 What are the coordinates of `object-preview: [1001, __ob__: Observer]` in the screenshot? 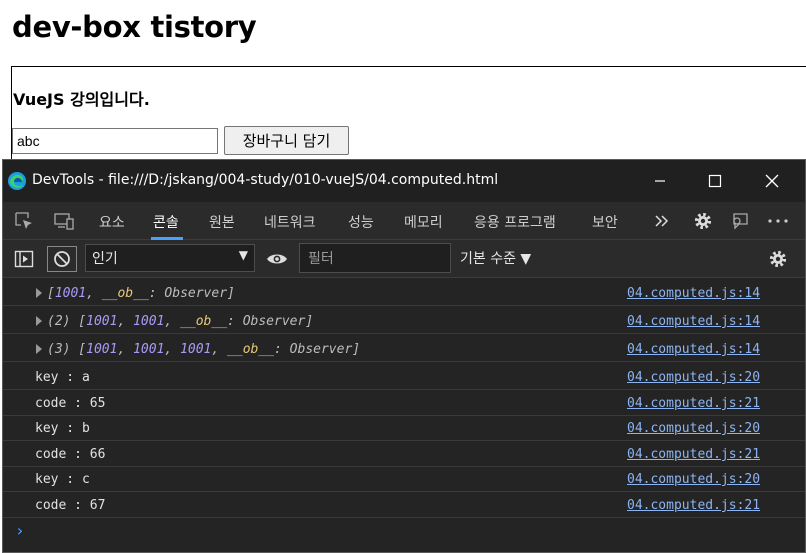 It's located at (141, 293).